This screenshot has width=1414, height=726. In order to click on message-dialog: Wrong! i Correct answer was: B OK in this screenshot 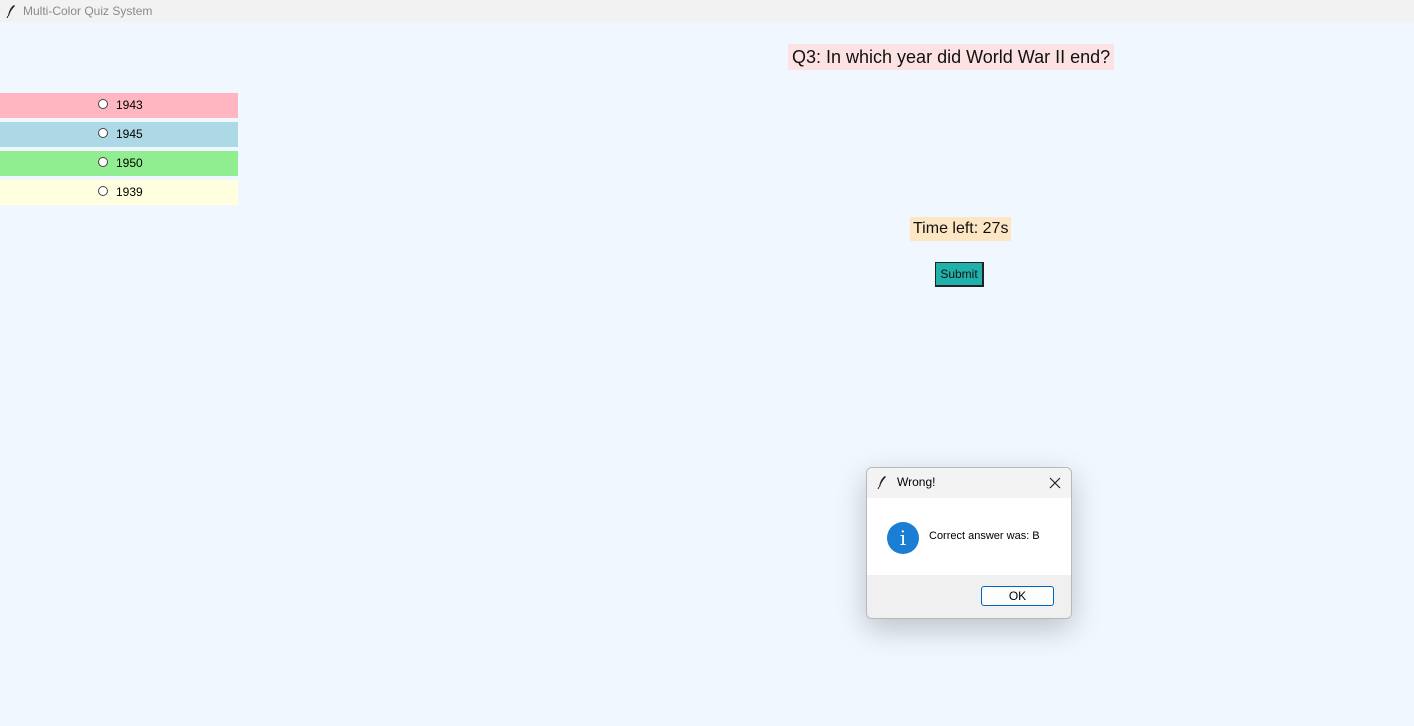, I will do `click(969, 543)`.